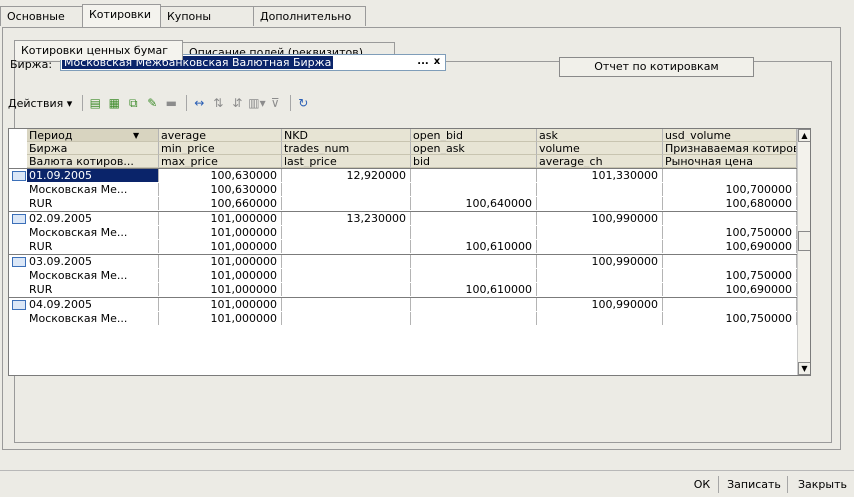 Image resolution: width=854 pixels, height=497 pixels. I want to click on add-row-icon: ▤, so click(95, 103).